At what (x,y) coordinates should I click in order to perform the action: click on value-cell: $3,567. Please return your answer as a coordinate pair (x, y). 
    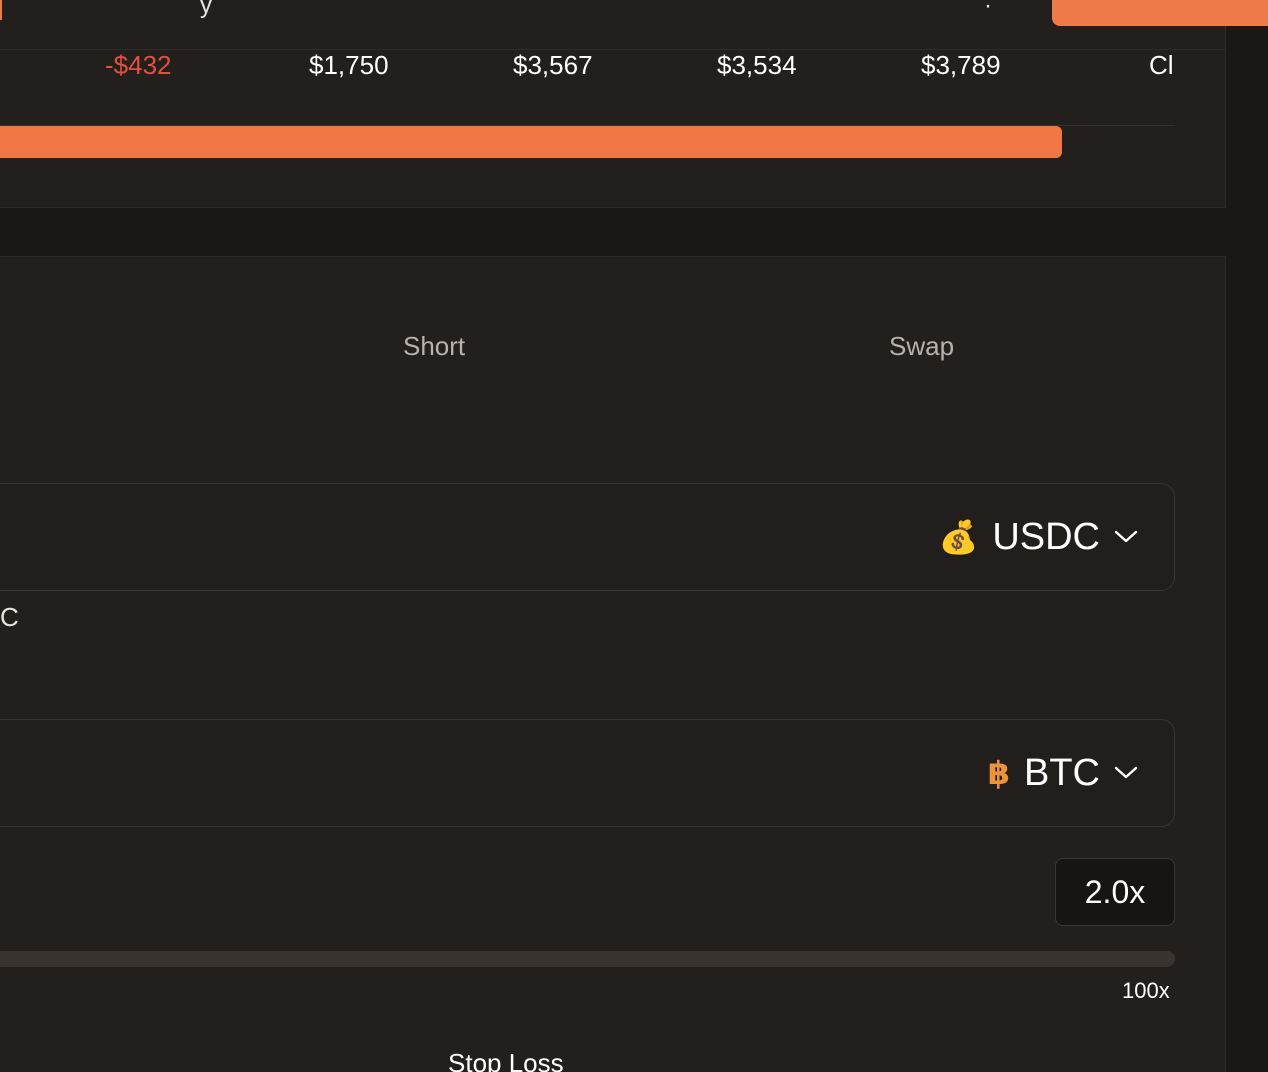
    Looking at the image, I should click on (553, 65).